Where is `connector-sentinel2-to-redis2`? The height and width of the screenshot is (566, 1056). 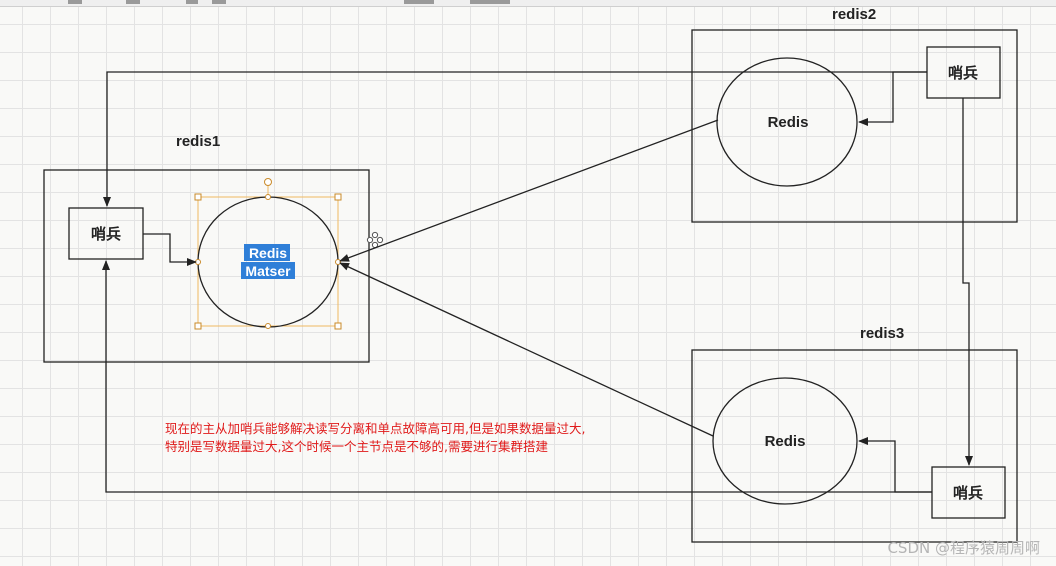
connector-sentinel2-to-redis2 is located at coordinates (892, 98).